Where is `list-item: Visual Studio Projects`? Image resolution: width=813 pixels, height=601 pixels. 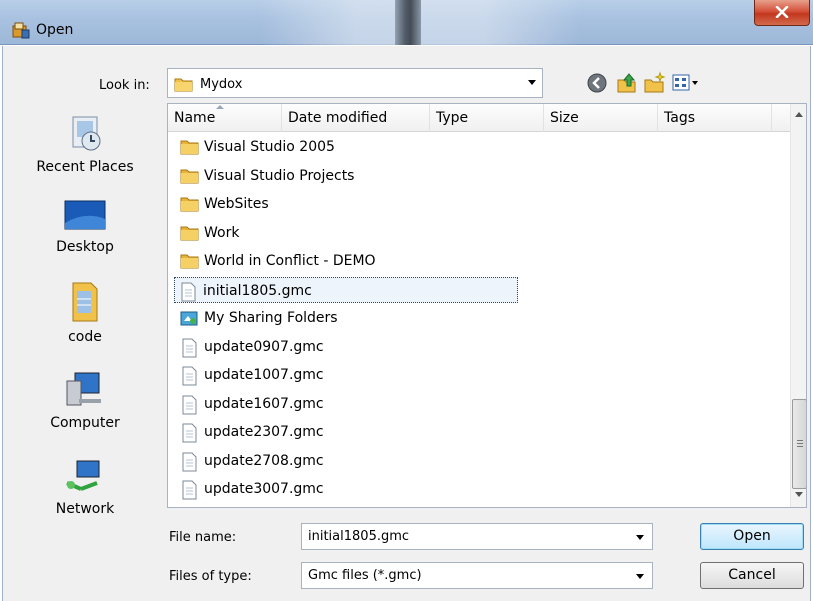
list-item: Visual Studio Projects is located at coordinates (346, 176).